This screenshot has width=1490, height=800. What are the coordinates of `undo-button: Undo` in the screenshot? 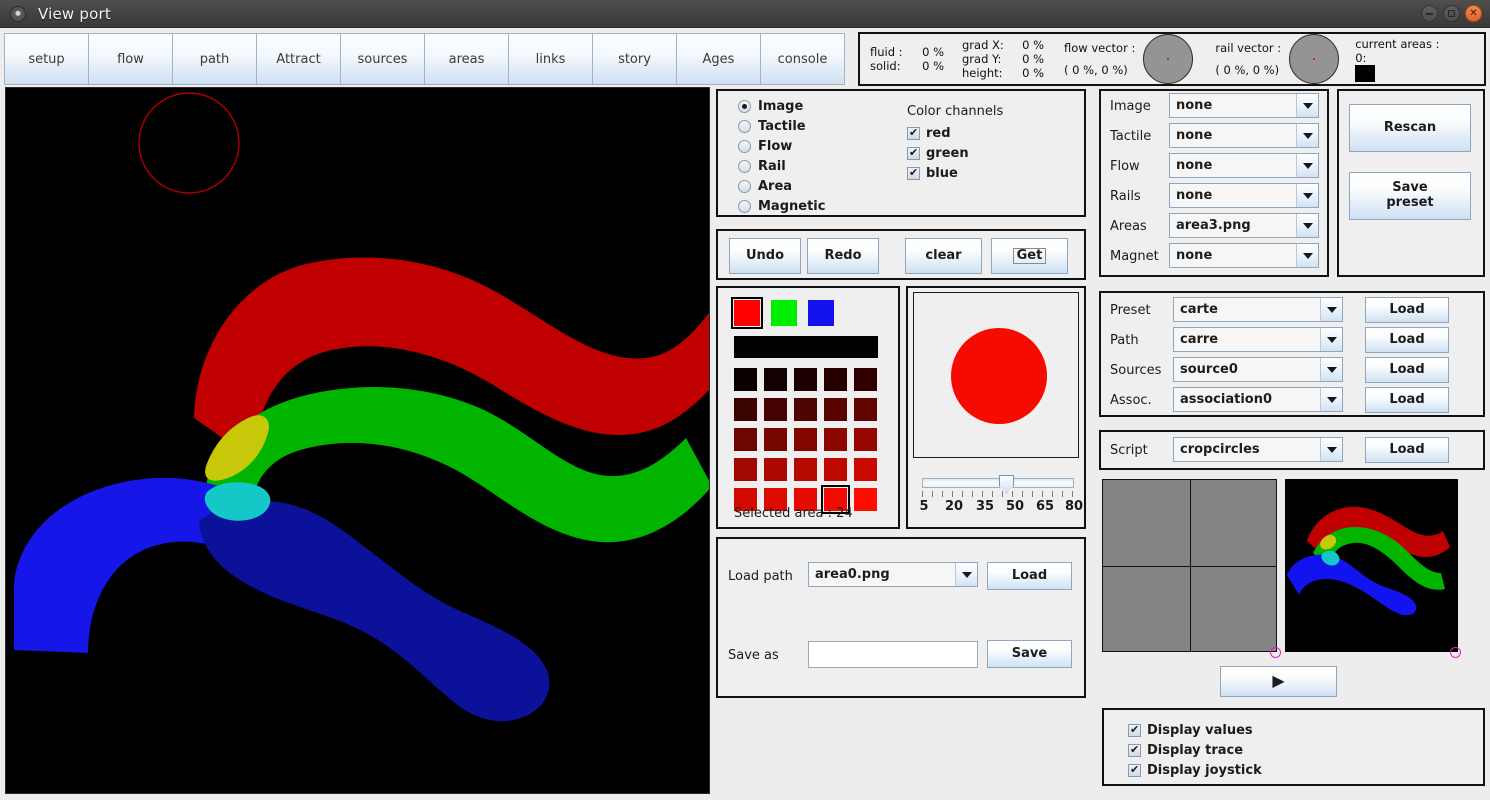 It's located at (765, 256).